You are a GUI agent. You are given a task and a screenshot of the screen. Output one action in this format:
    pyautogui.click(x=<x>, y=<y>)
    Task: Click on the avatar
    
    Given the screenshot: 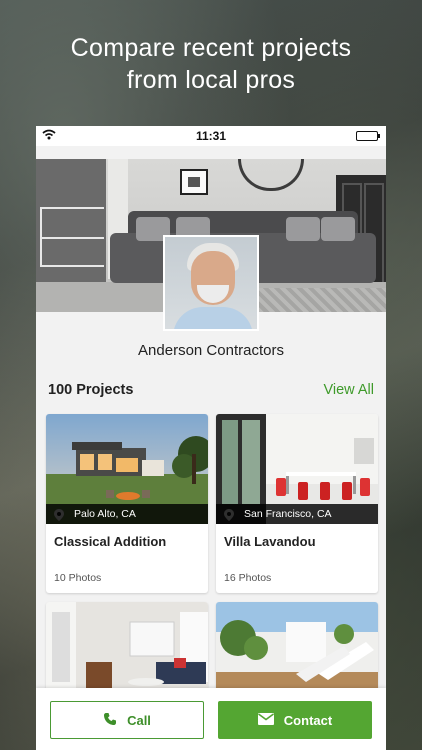 What is the action you would take?
    pyautogui.click(x=211, y=283)
    